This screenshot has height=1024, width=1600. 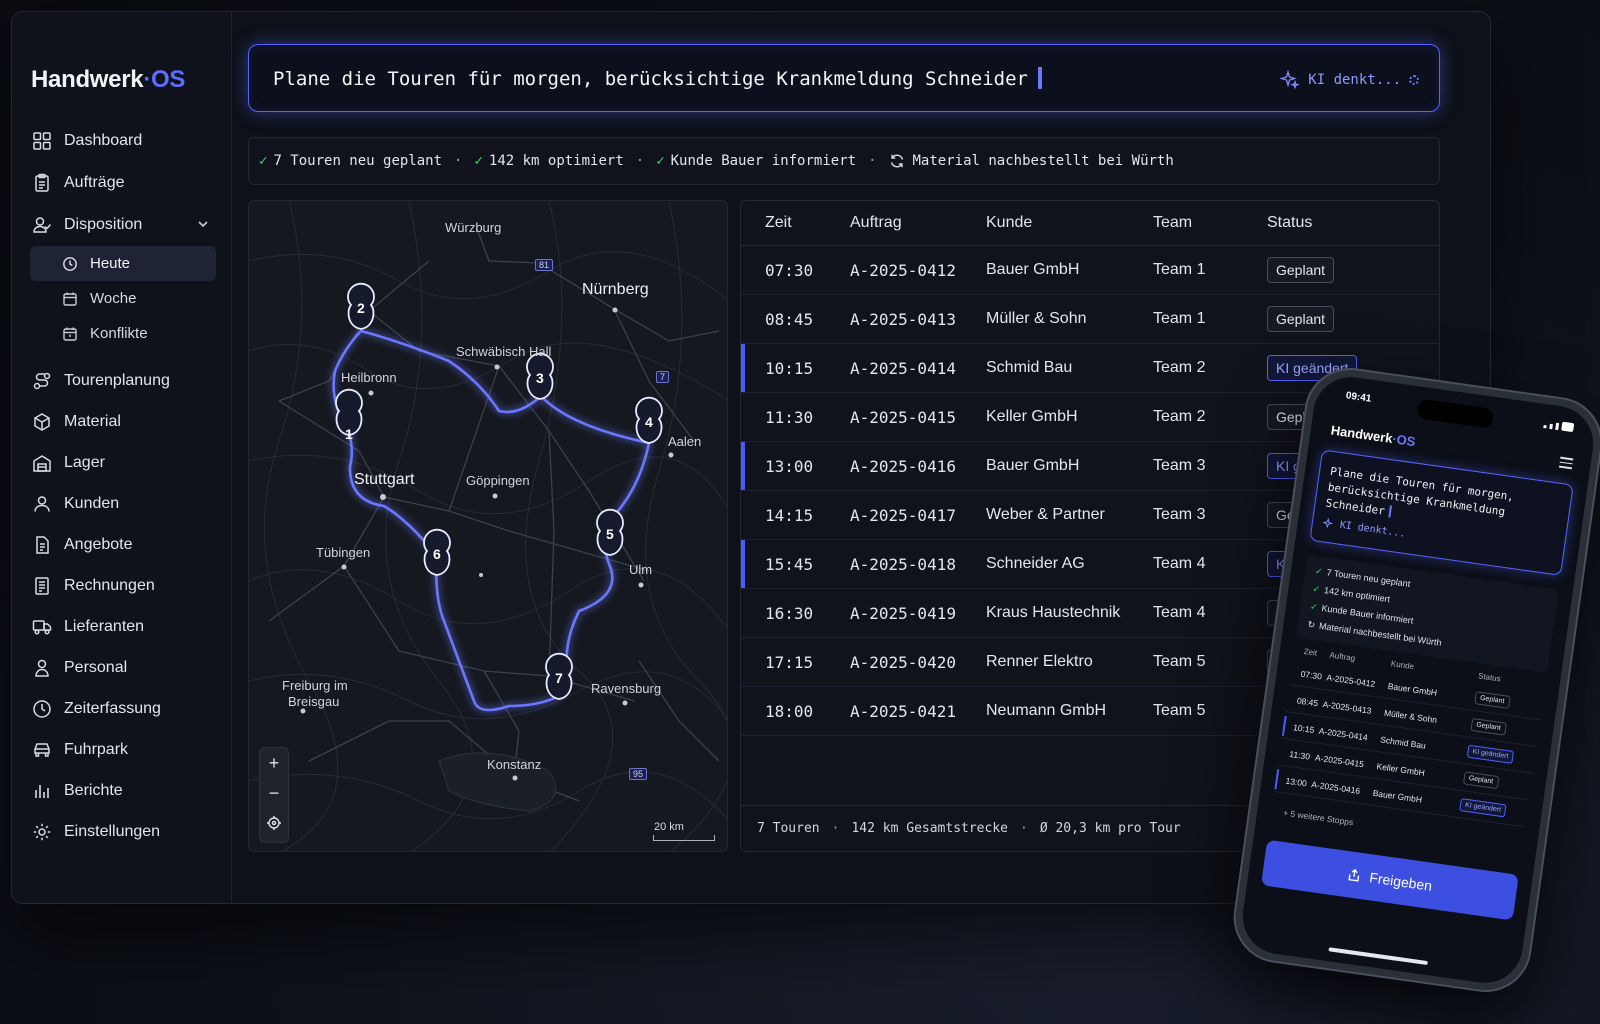 I want to click on column-header-team: Team, so click(x=1210, y=223).